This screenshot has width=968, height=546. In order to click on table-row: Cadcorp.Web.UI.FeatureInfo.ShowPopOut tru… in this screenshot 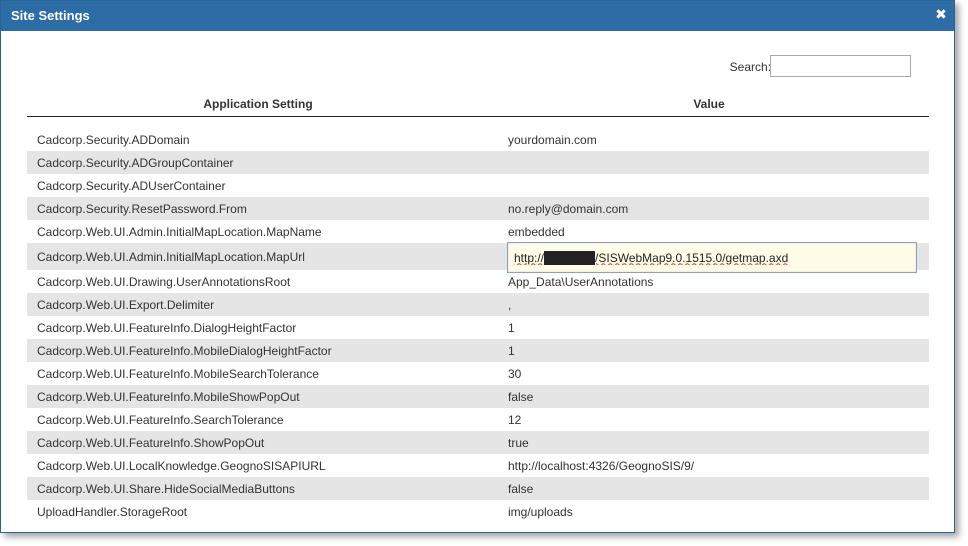, I will do `click(478, 442)`.